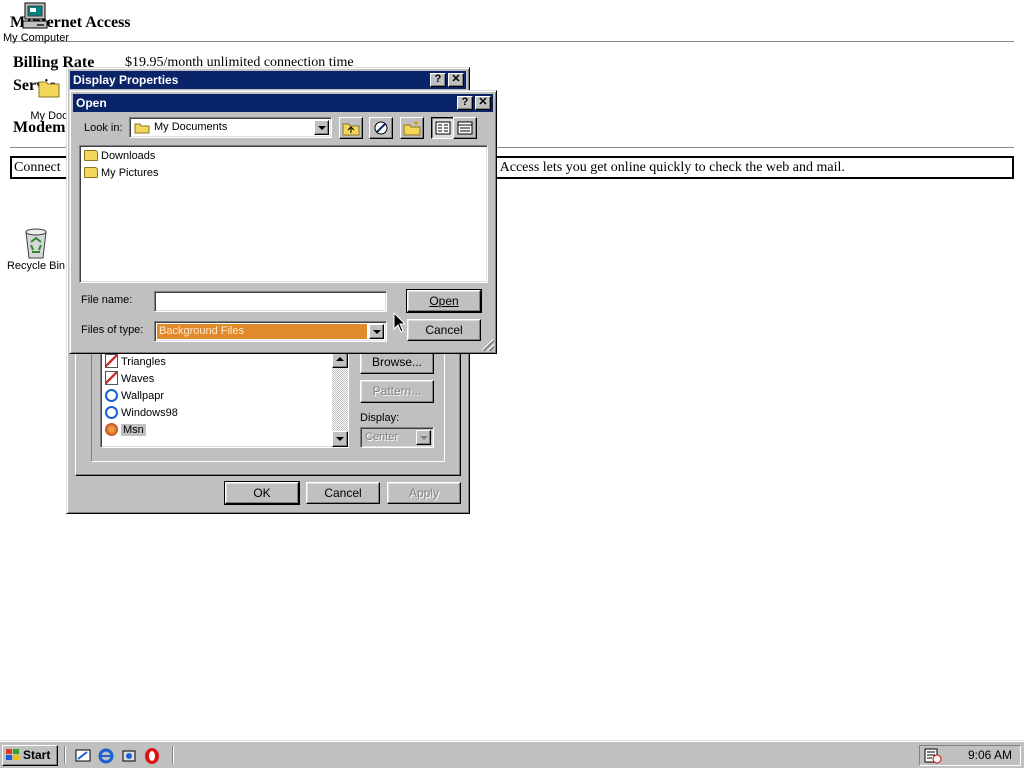 This screenshot has height=768, width=1024. What do you see at coordinates (37, 167) in the screenshot?
I see `connect-text: Connect` at bounding box center [37, 167].